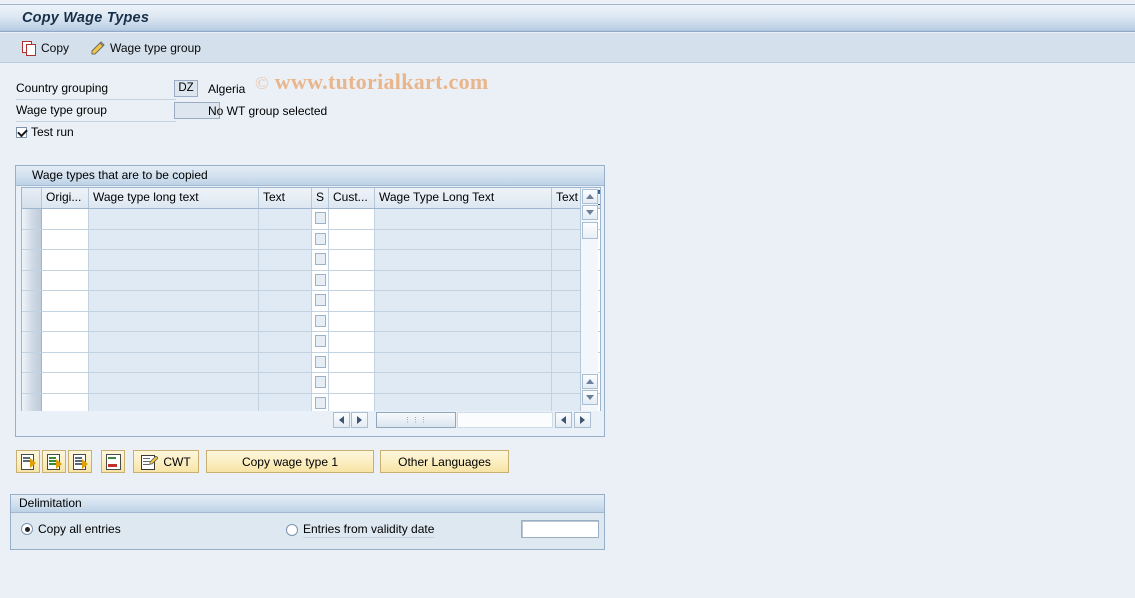  I want to click on other-languages-button: Other Languages, so click(444, 461).